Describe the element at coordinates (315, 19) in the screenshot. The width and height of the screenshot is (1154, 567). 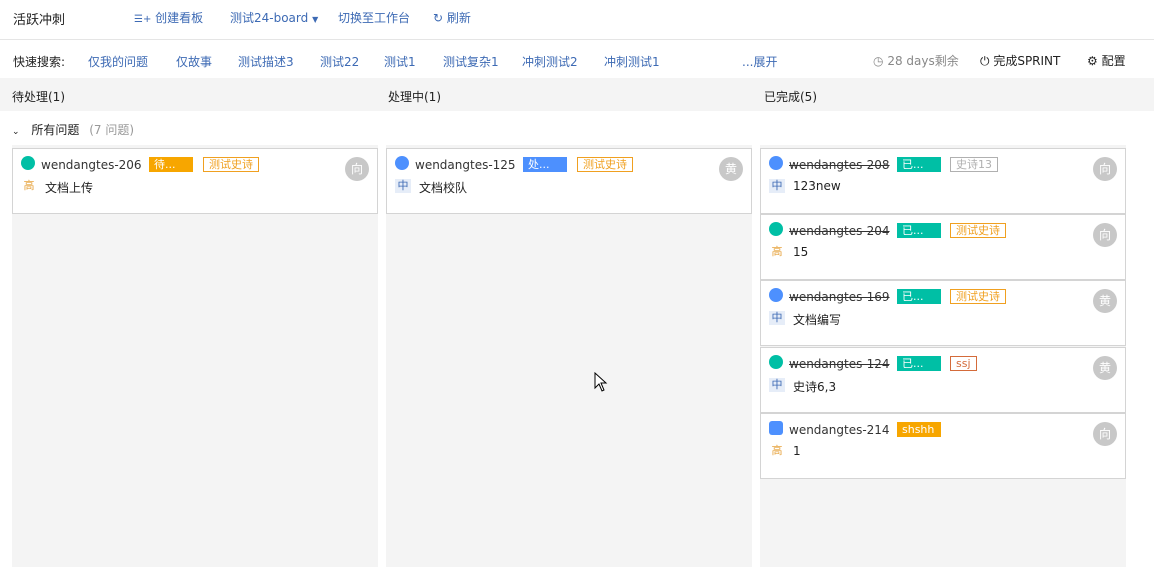
I see `caret-down-icon: ▼` at that location.